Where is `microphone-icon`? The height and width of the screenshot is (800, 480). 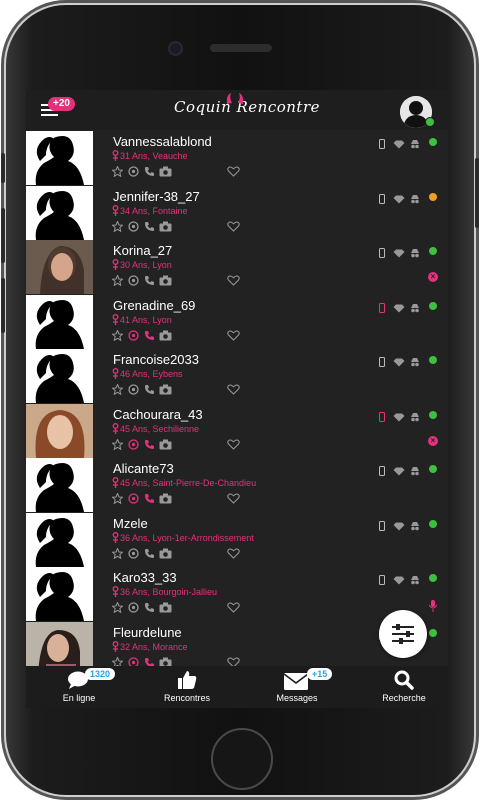 microphone-icon is located at coordinates (433, 606).